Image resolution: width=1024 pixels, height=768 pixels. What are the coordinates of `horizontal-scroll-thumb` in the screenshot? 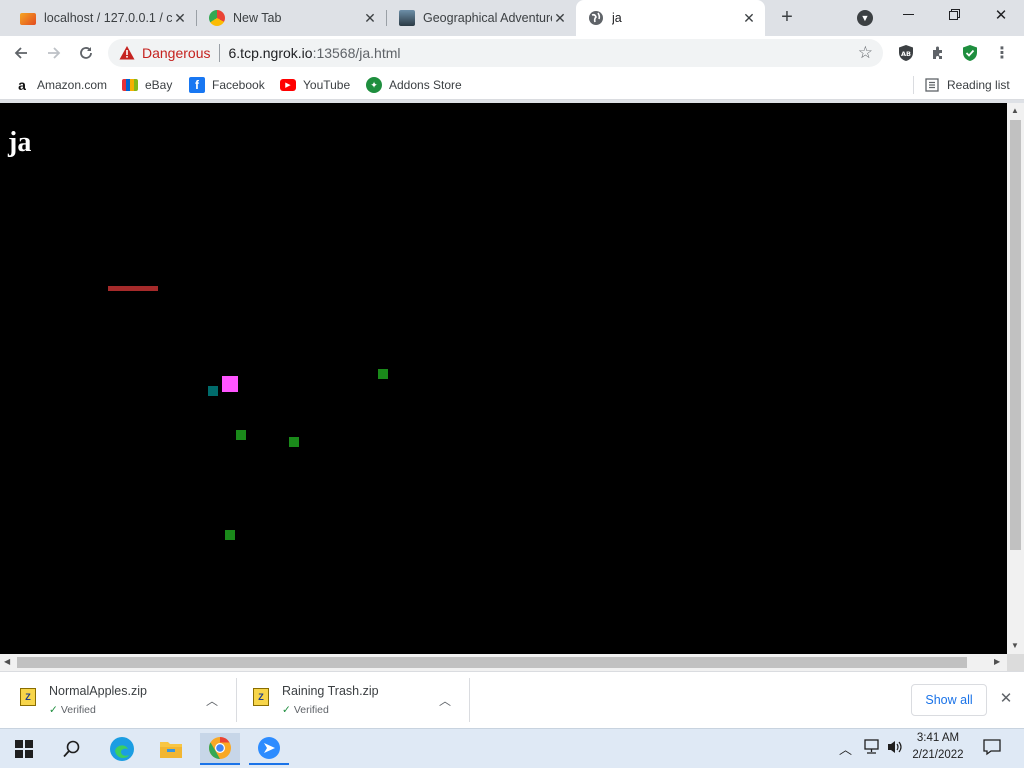 It's located at (492, 662).